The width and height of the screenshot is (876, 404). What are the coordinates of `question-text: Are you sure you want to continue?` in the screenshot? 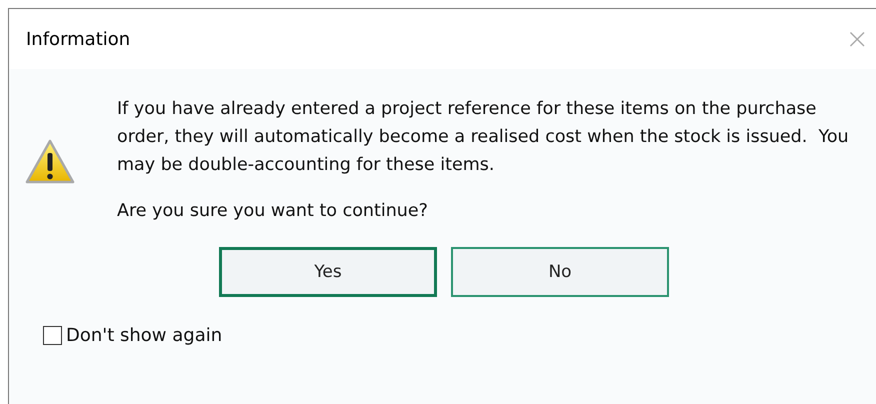 It's located at (273, 211).